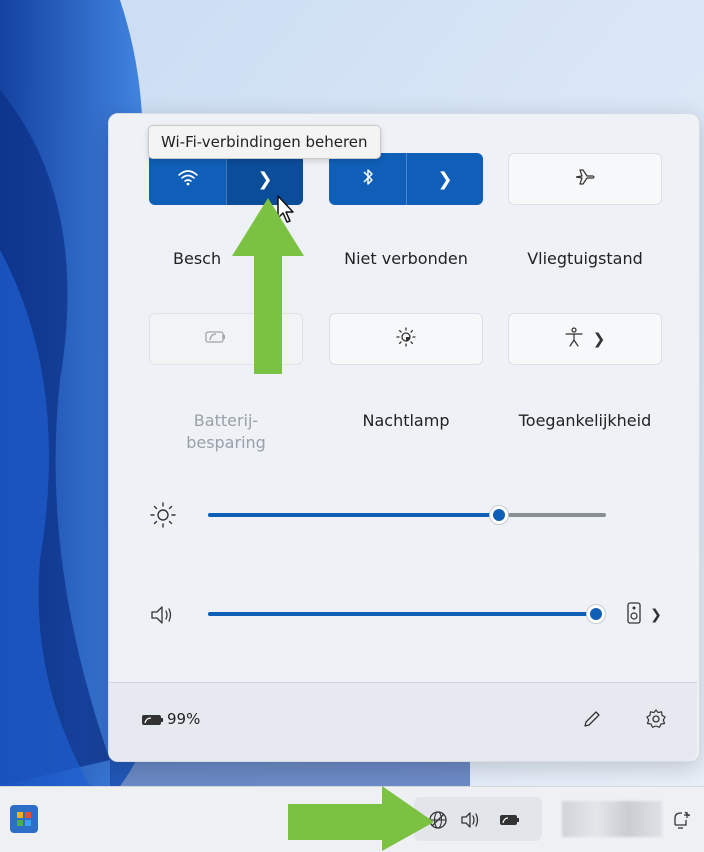  I want to click on speaker-icon, so click(163, 615).